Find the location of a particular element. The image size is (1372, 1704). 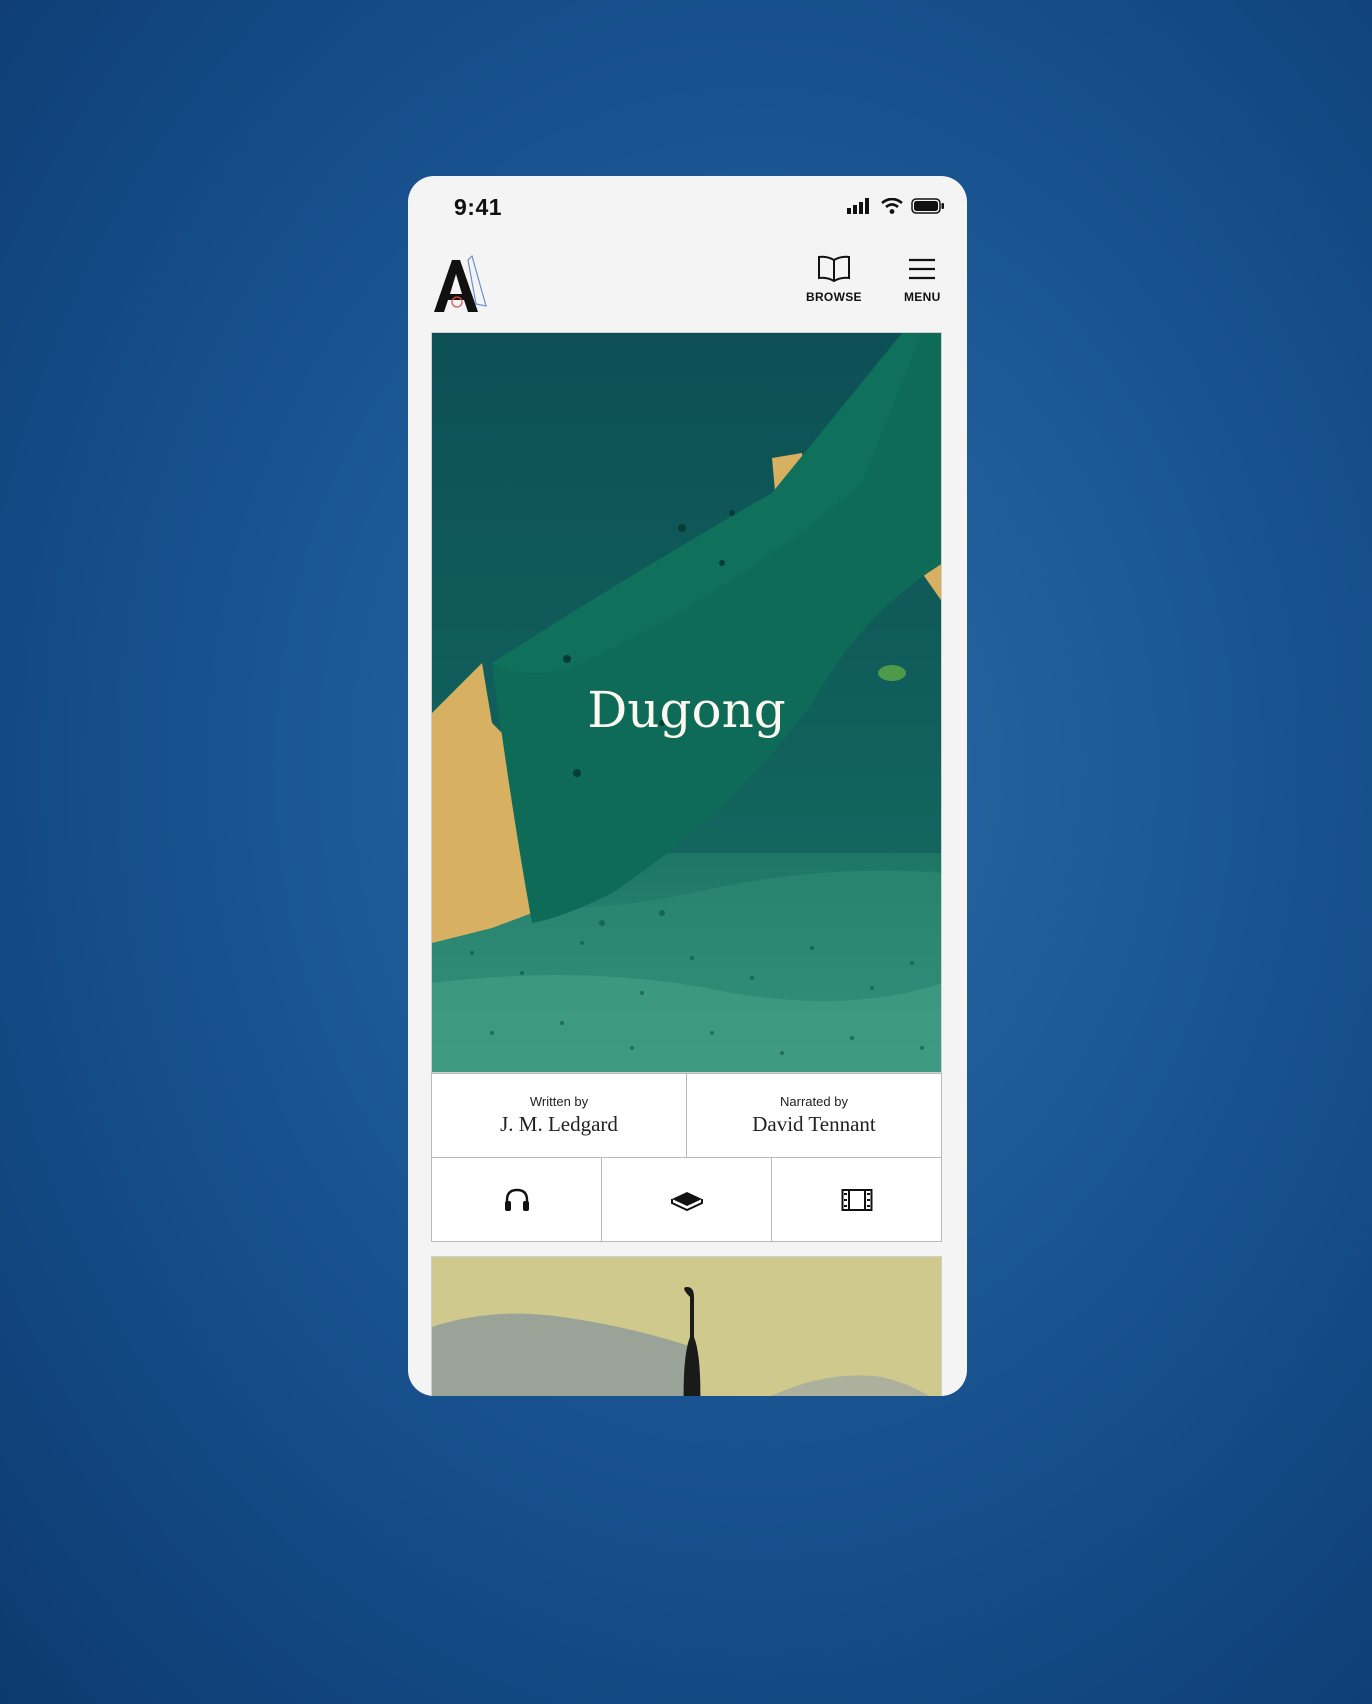

logo-icon is located at coordinates (460, 284).